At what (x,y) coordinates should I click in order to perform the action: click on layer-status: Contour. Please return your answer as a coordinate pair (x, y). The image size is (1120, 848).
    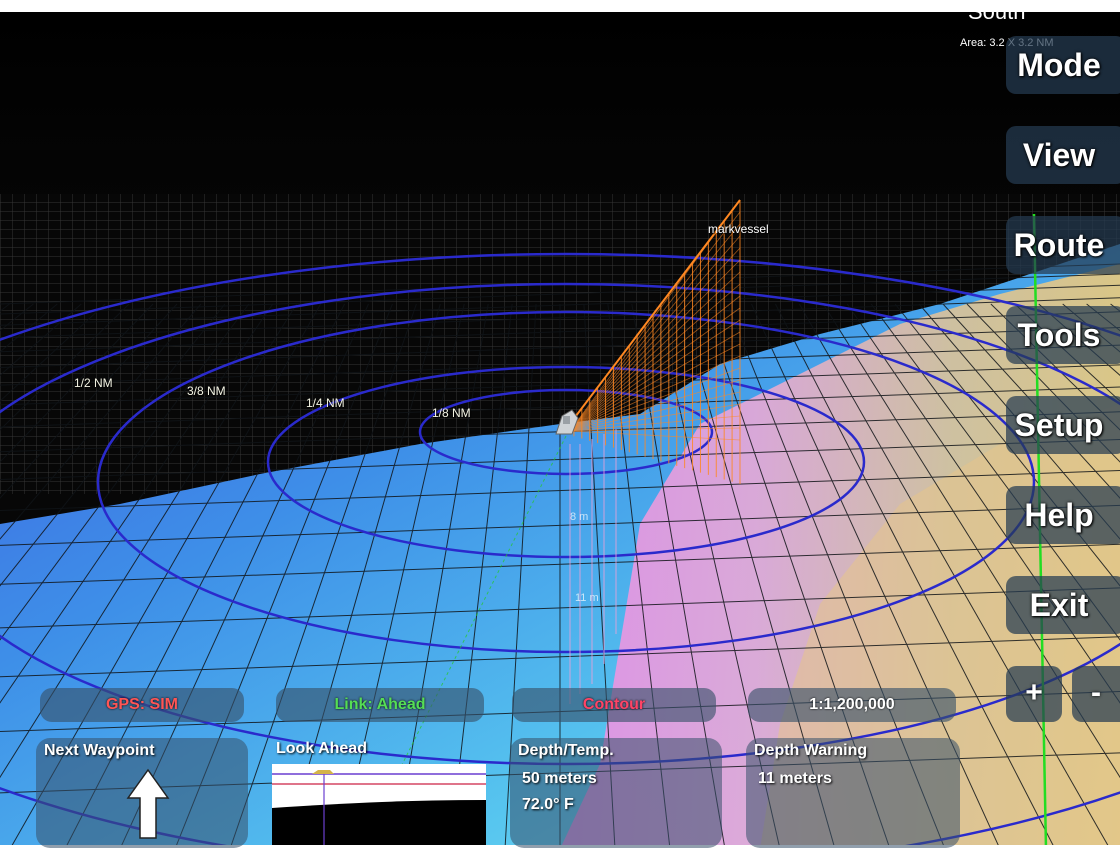
    Looking at the image, I should click on (614, 705).